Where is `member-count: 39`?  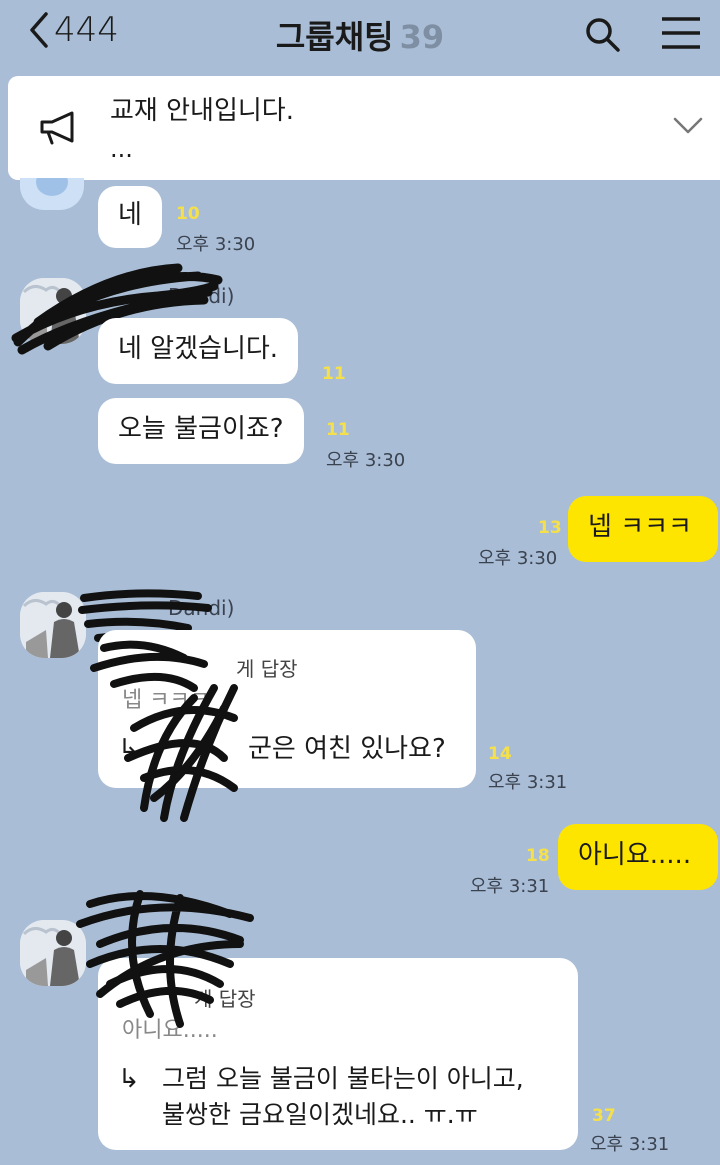 member-count: 39 is located at coordinates (422, 37).